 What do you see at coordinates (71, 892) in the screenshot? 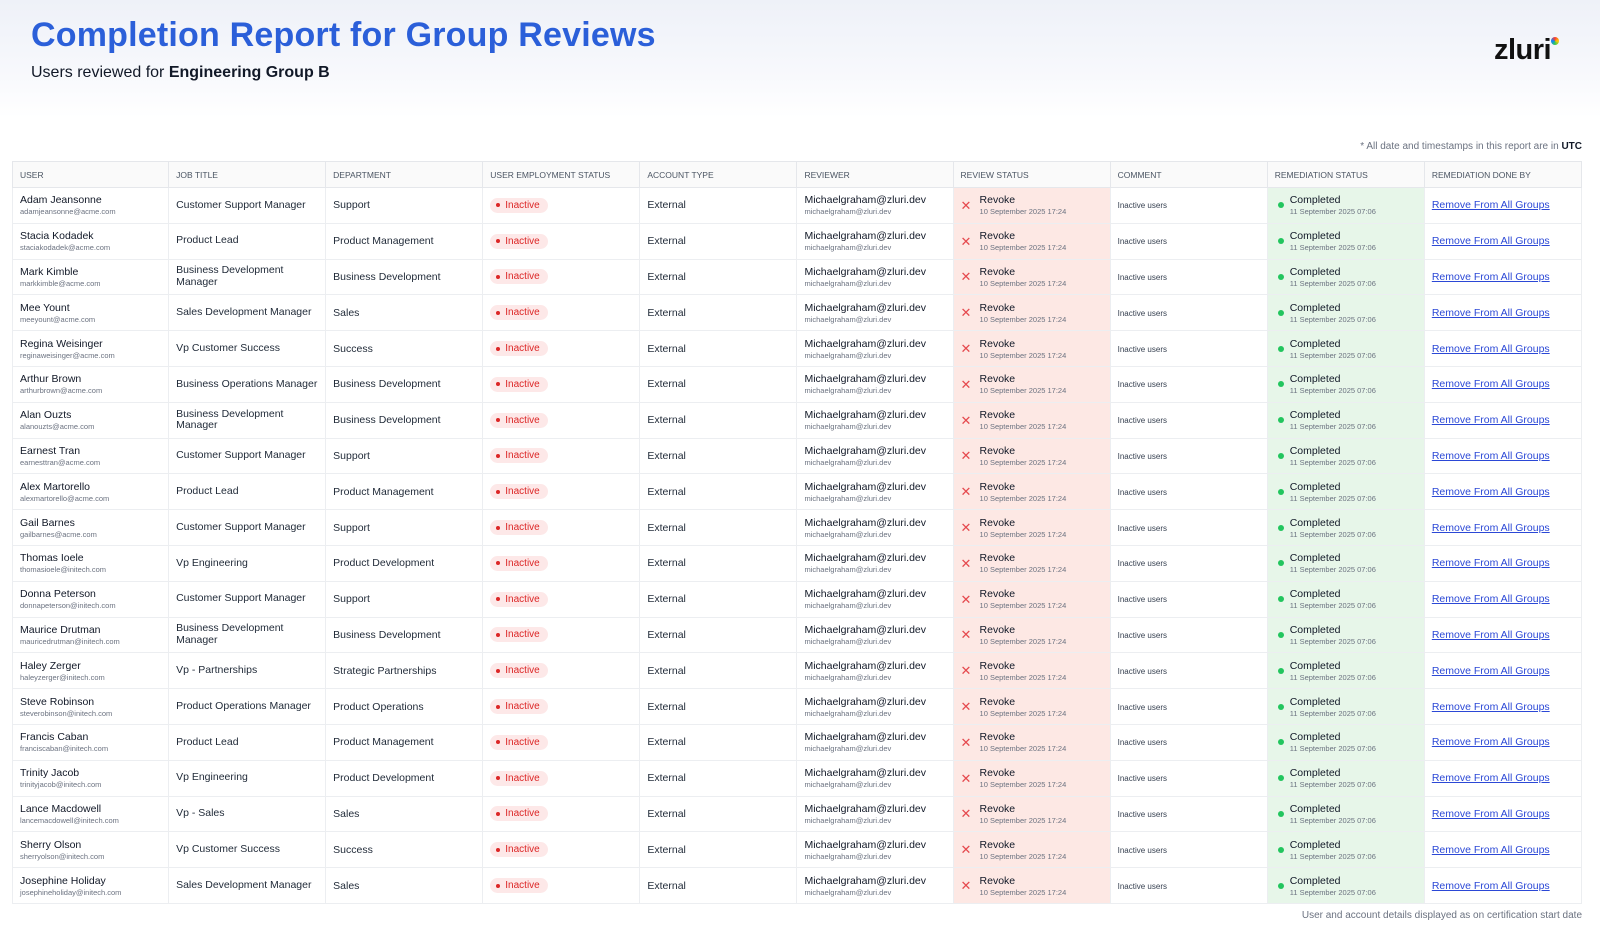
I see `user-email: josephineholiday@initech.com` at bounding box center [71, 892].